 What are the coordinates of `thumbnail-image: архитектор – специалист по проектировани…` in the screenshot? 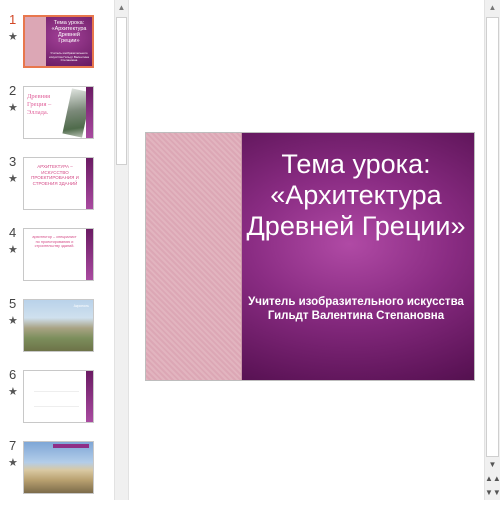 It's located at (58, 254).